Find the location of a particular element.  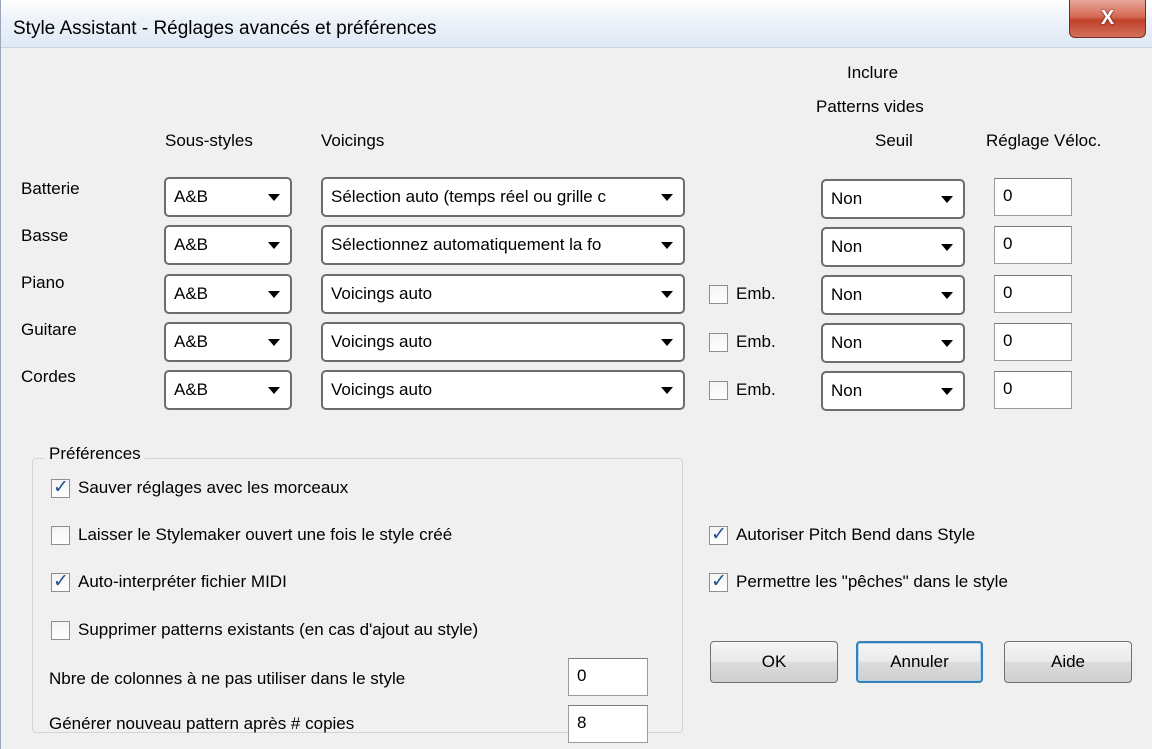

save-settings-label: Sauver réglages avec les morceaux is located at coordinates (213, 487).